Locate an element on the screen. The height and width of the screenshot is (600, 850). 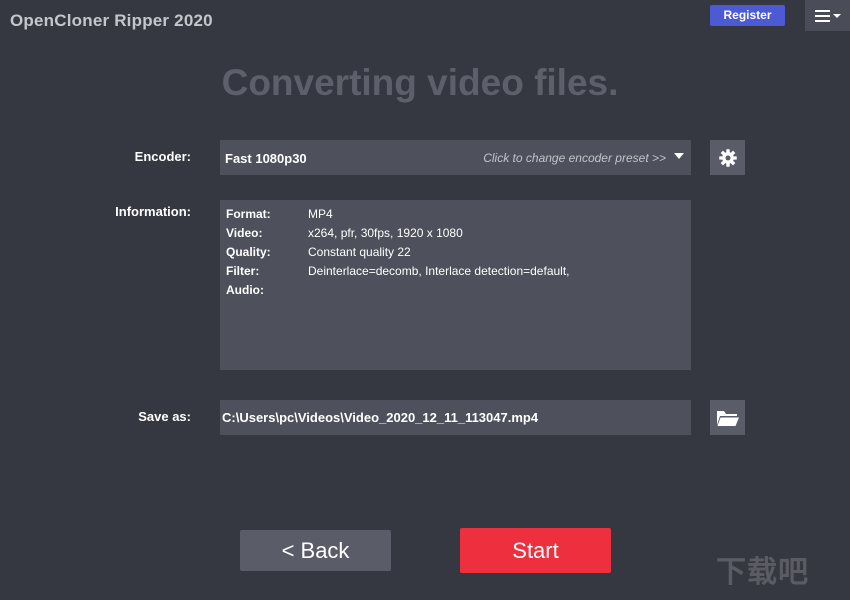
menu-button is located at coordinates (827, 15).